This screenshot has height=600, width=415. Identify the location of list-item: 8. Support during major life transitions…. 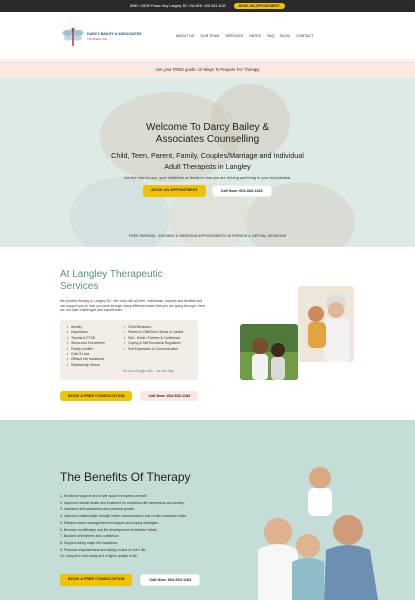
(89, 542).